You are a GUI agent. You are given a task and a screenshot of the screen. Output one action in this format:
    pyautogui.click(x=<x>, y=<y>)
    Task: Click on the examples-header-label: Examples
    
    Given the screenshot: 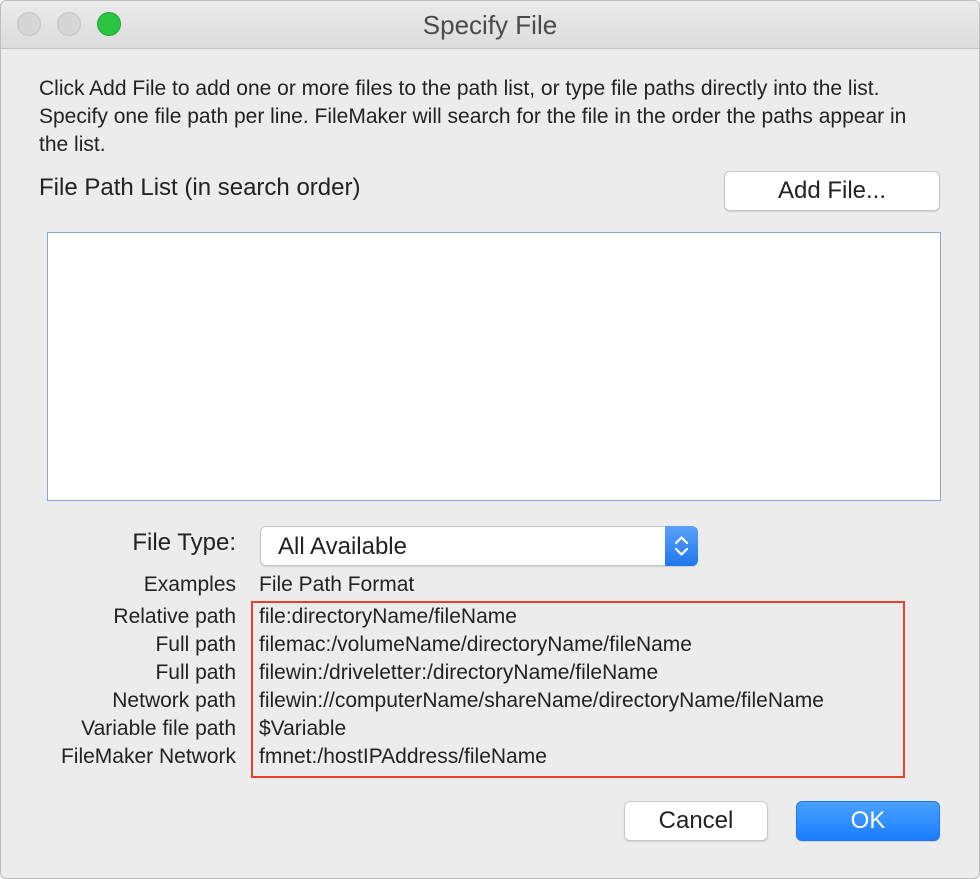 What is the action you would take?
    pyautogui.click(x=189, y=584)
    